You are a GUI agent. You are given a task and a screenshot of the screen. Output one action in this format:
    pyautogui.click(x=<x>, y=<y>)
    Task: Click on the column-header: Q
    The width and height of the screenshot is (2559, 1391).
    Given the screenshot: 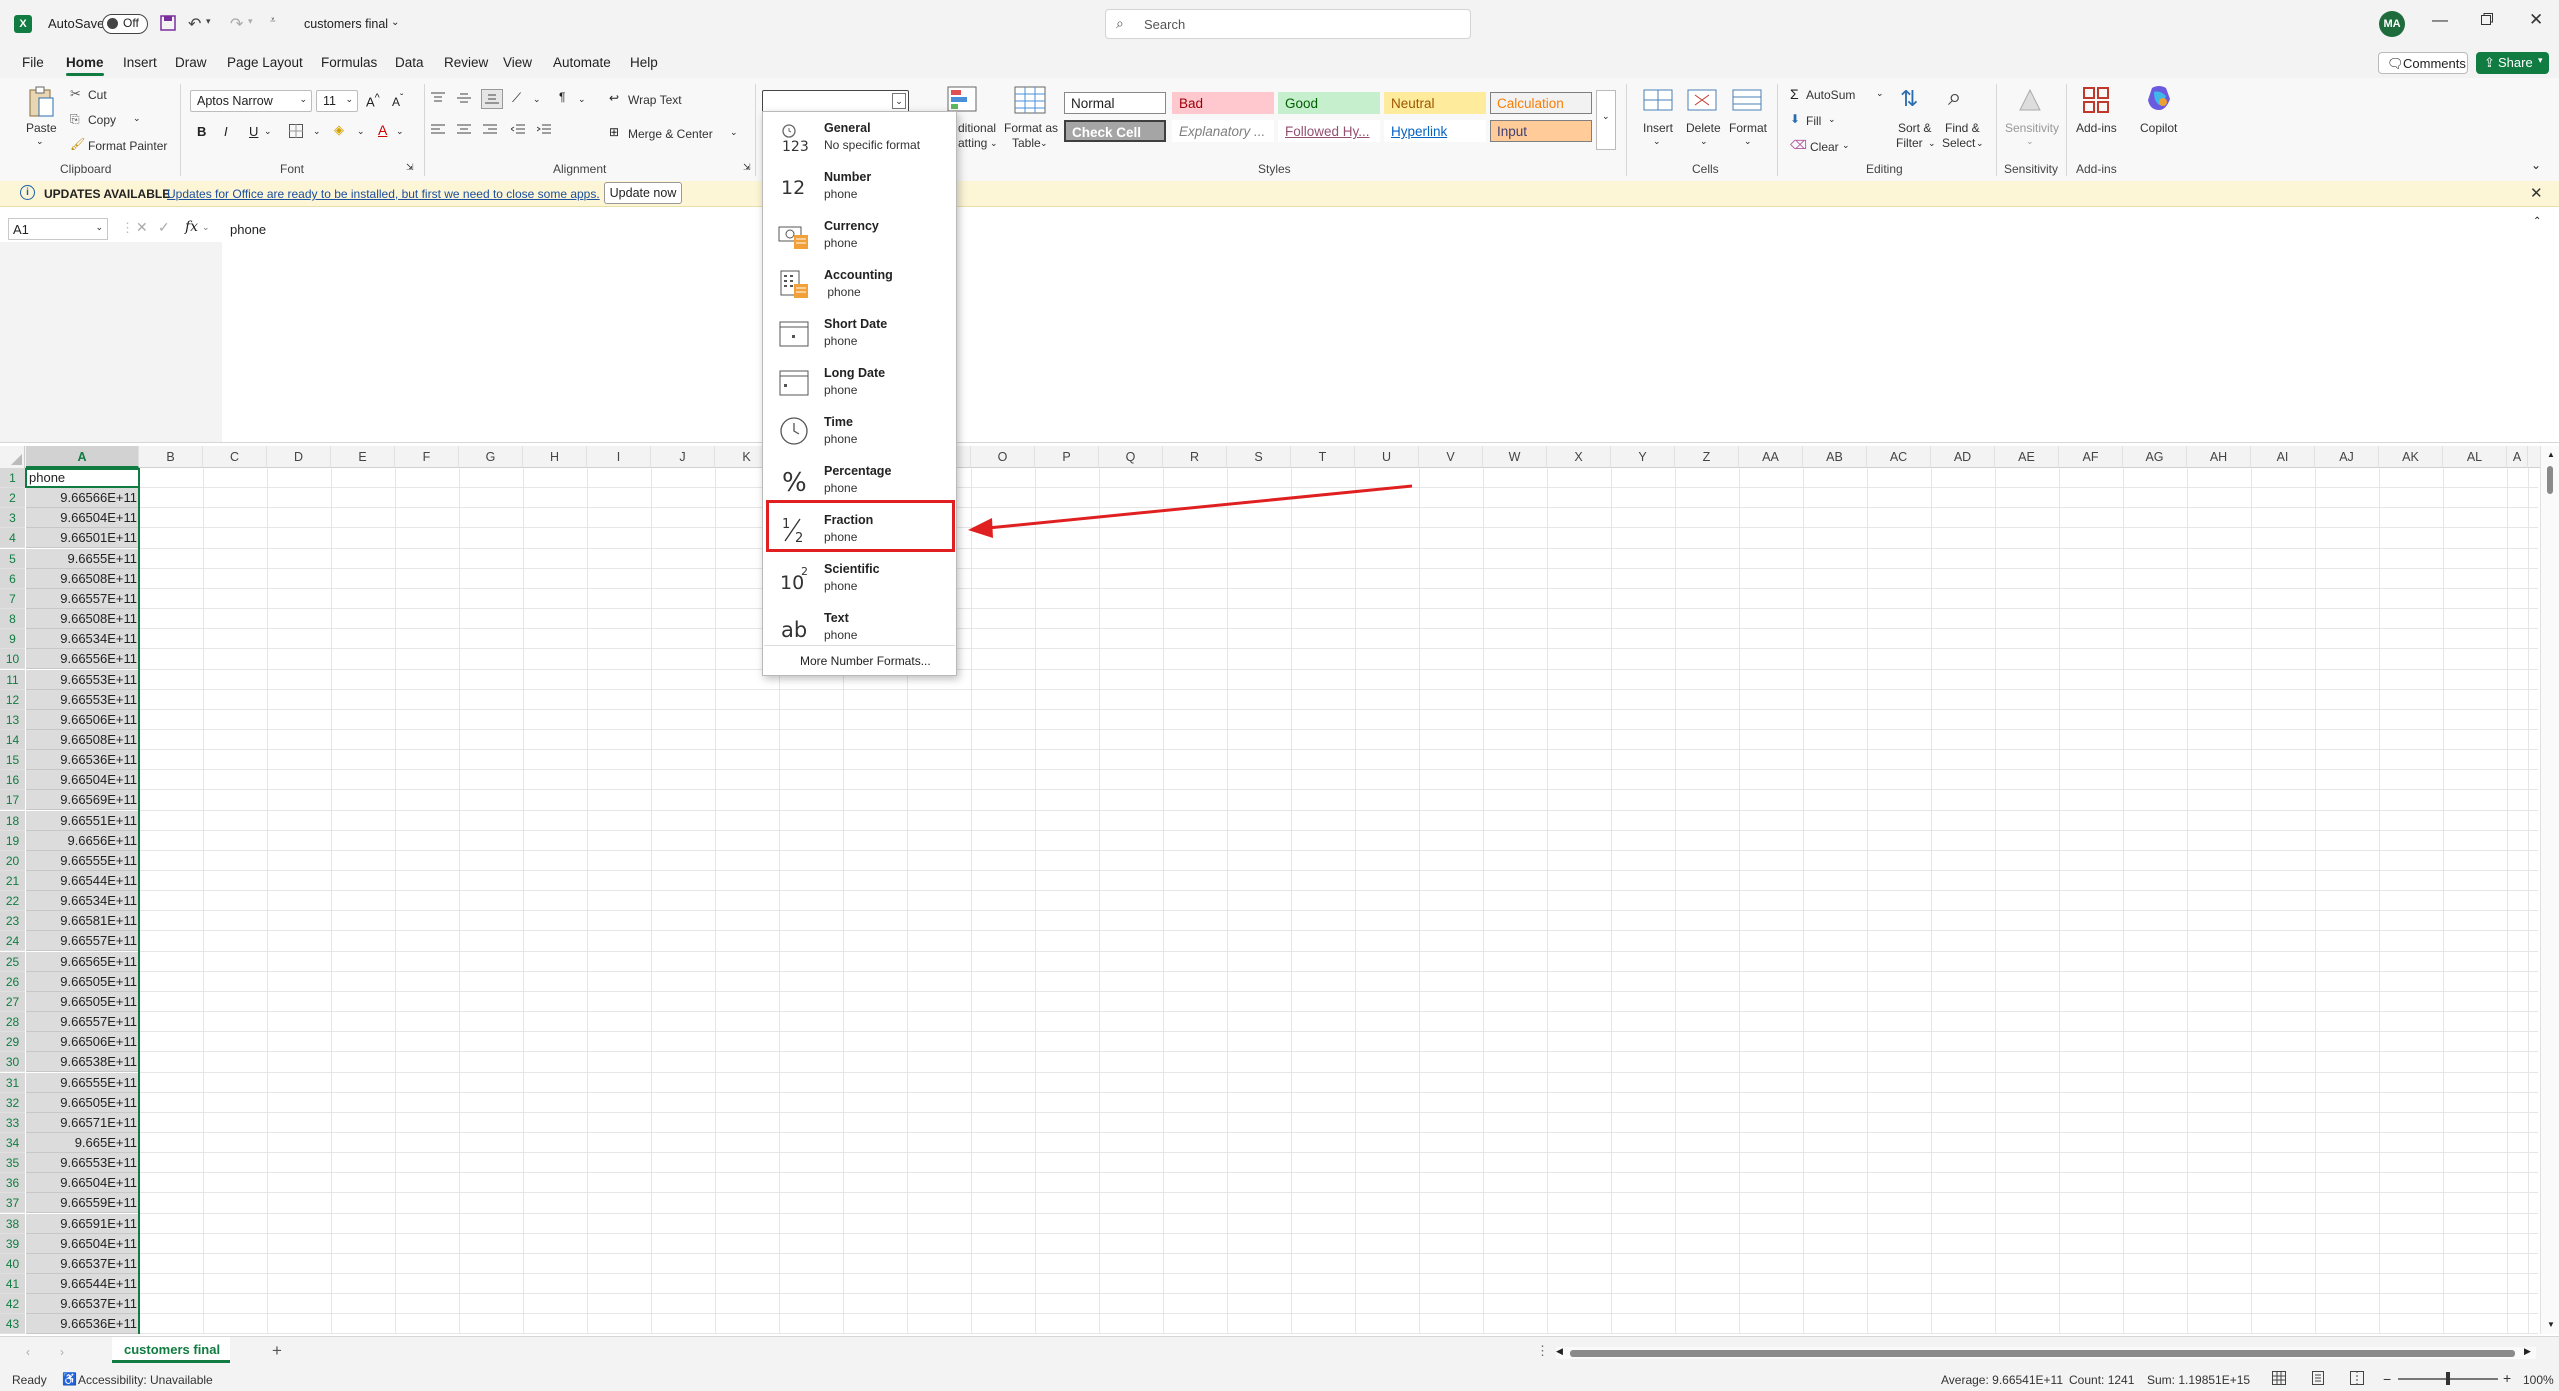 What is the action you would take?
    pyautogui.click(x=1131, y=457)
    